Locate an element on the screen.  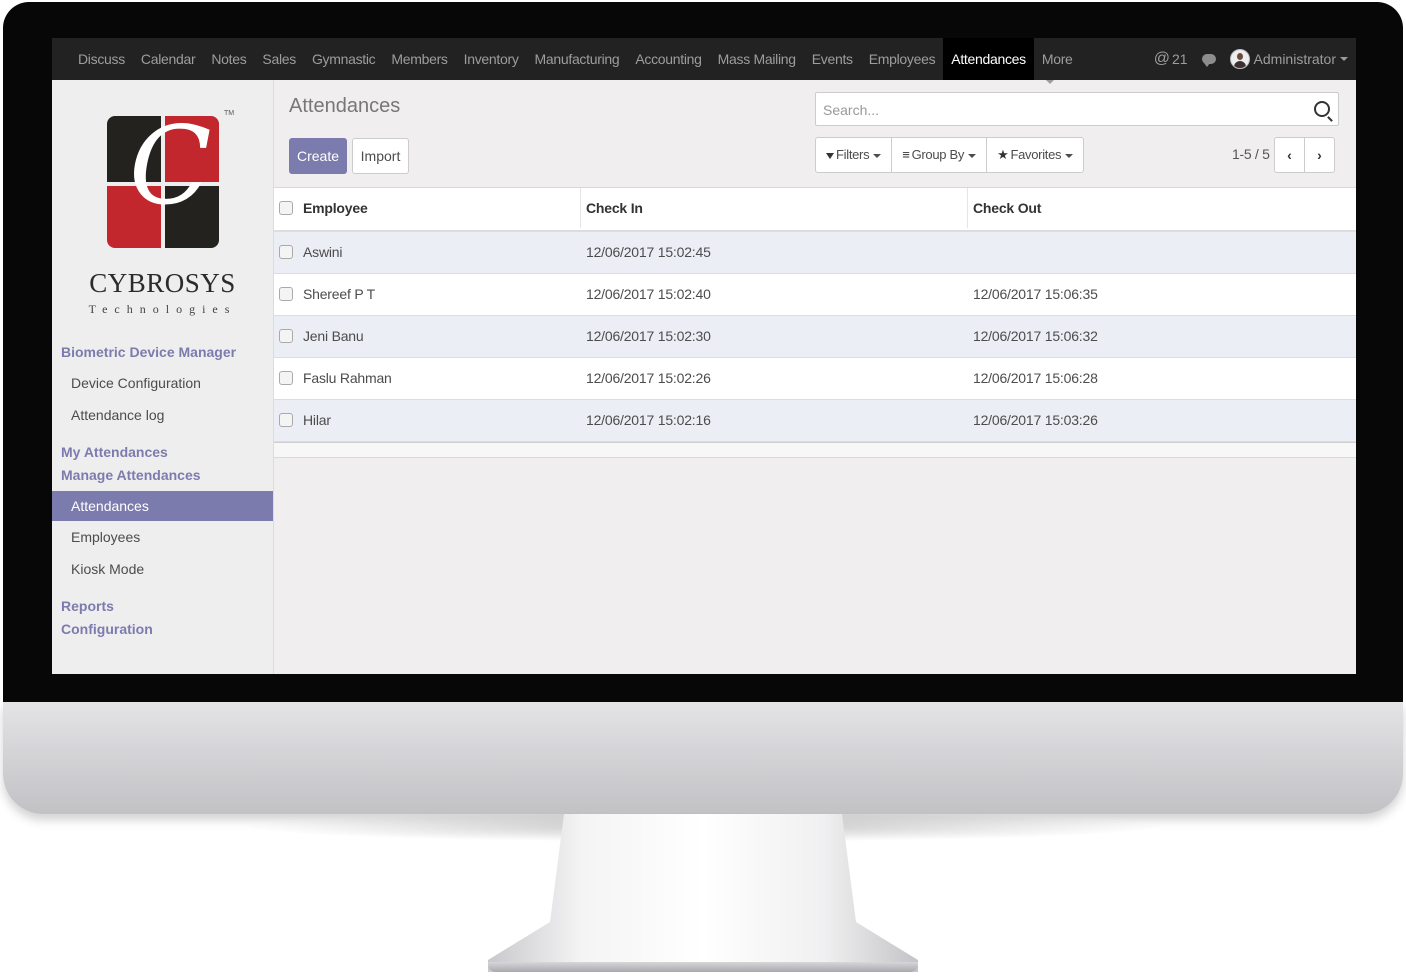
sidebar-heading-biometric: Biometric Device Manager is located at coordinates (148, 352).